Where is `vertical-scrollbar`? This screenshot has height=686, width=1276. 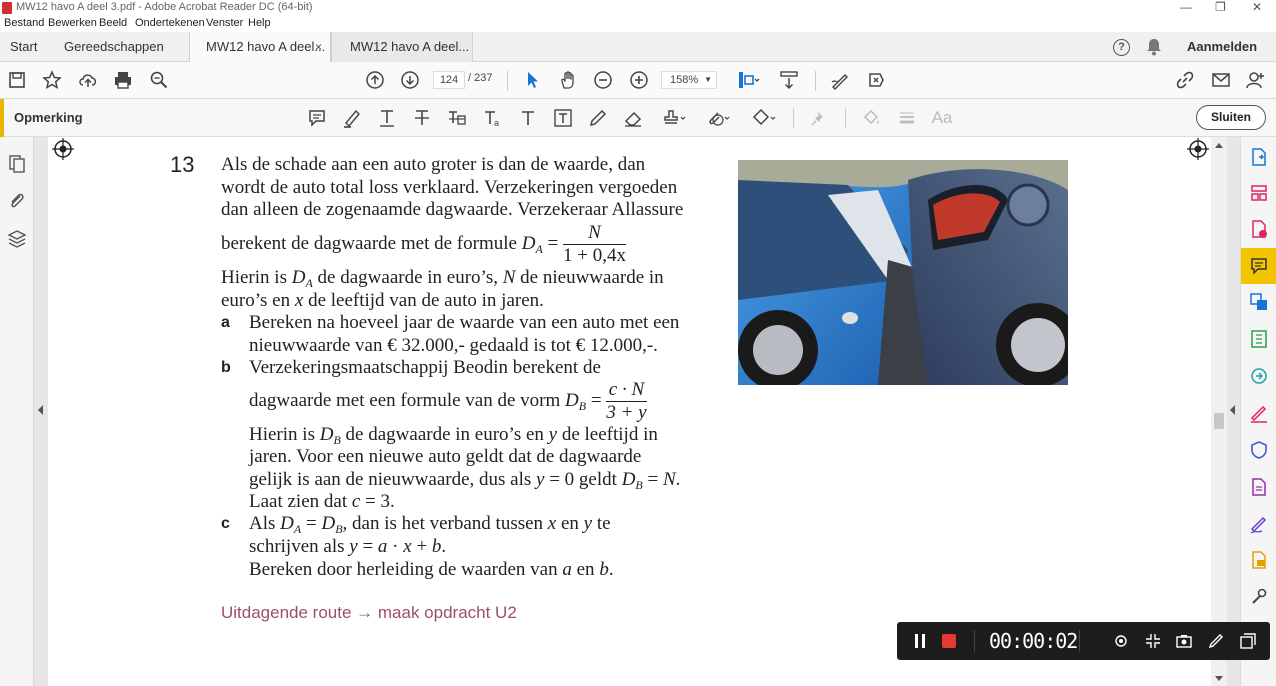
vertical-scrollbar is located at coordinates (1219, 411).